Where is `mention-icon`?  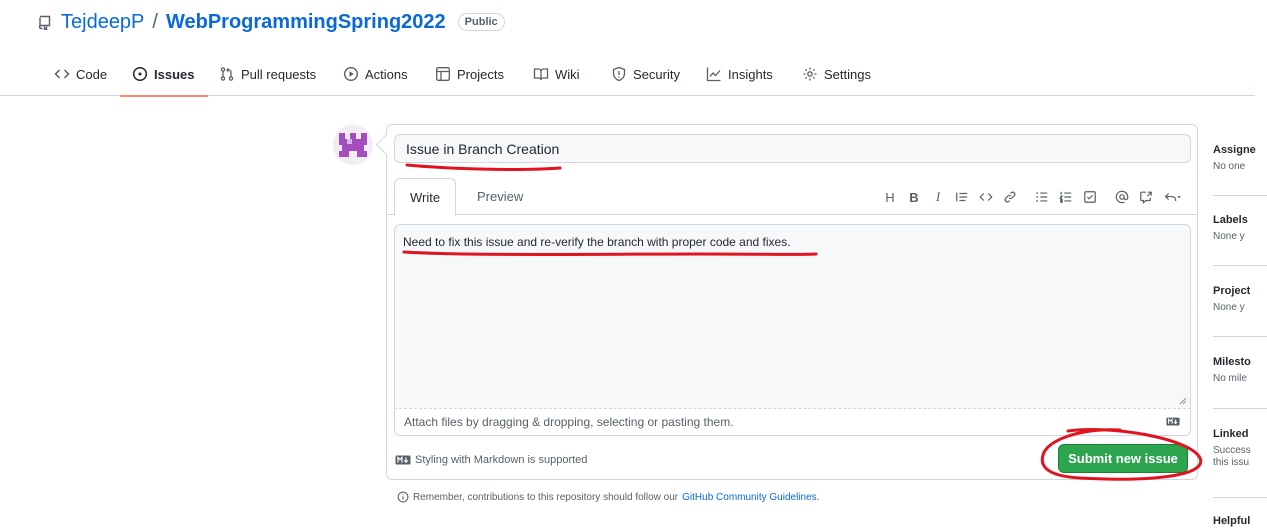 mention-icon is located at coordinates (1122, 197).